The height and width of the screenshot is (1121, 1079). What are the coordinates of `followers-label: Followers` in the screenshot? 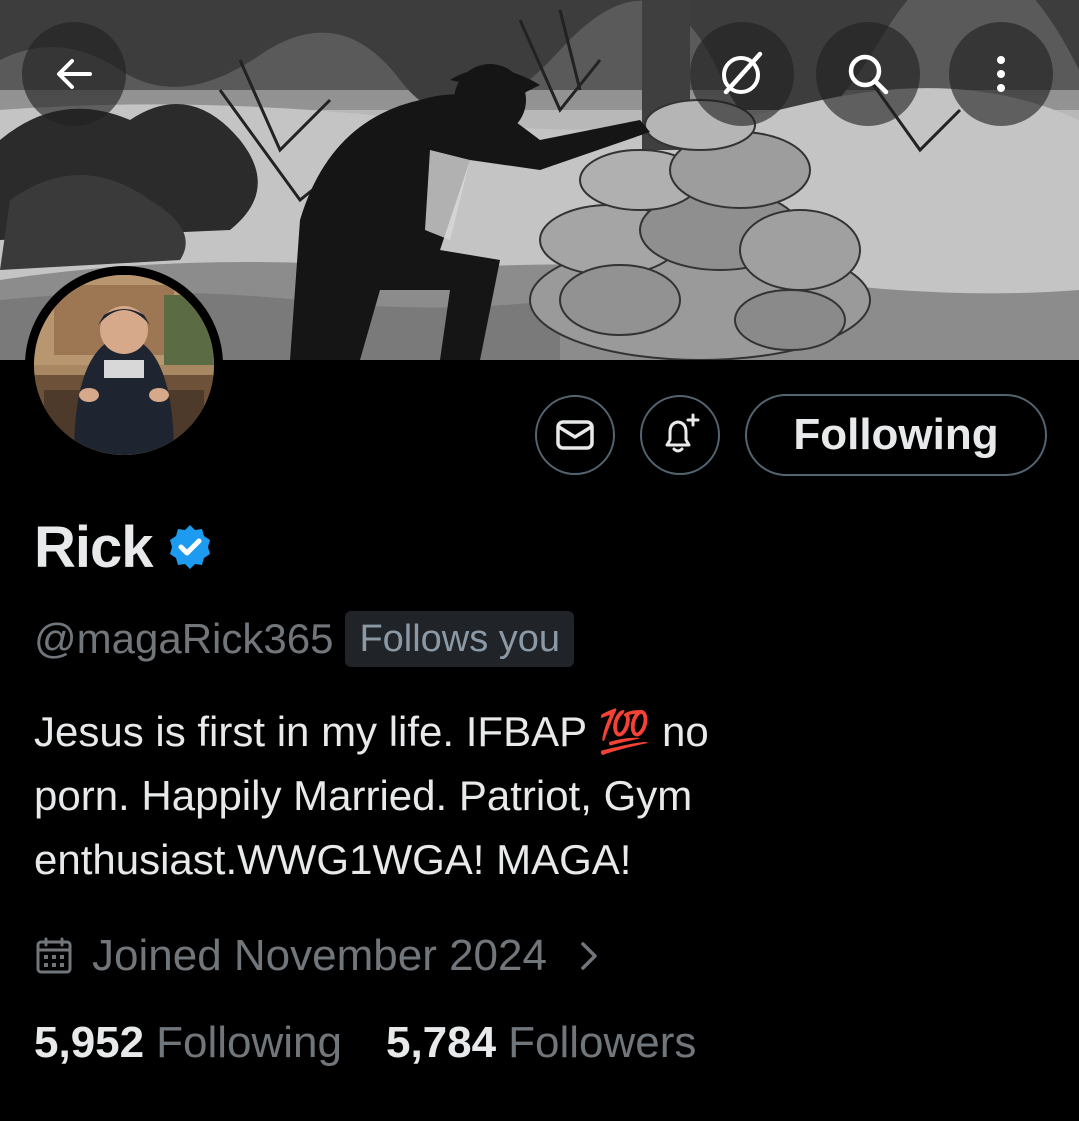 It's located at (602, 1042).